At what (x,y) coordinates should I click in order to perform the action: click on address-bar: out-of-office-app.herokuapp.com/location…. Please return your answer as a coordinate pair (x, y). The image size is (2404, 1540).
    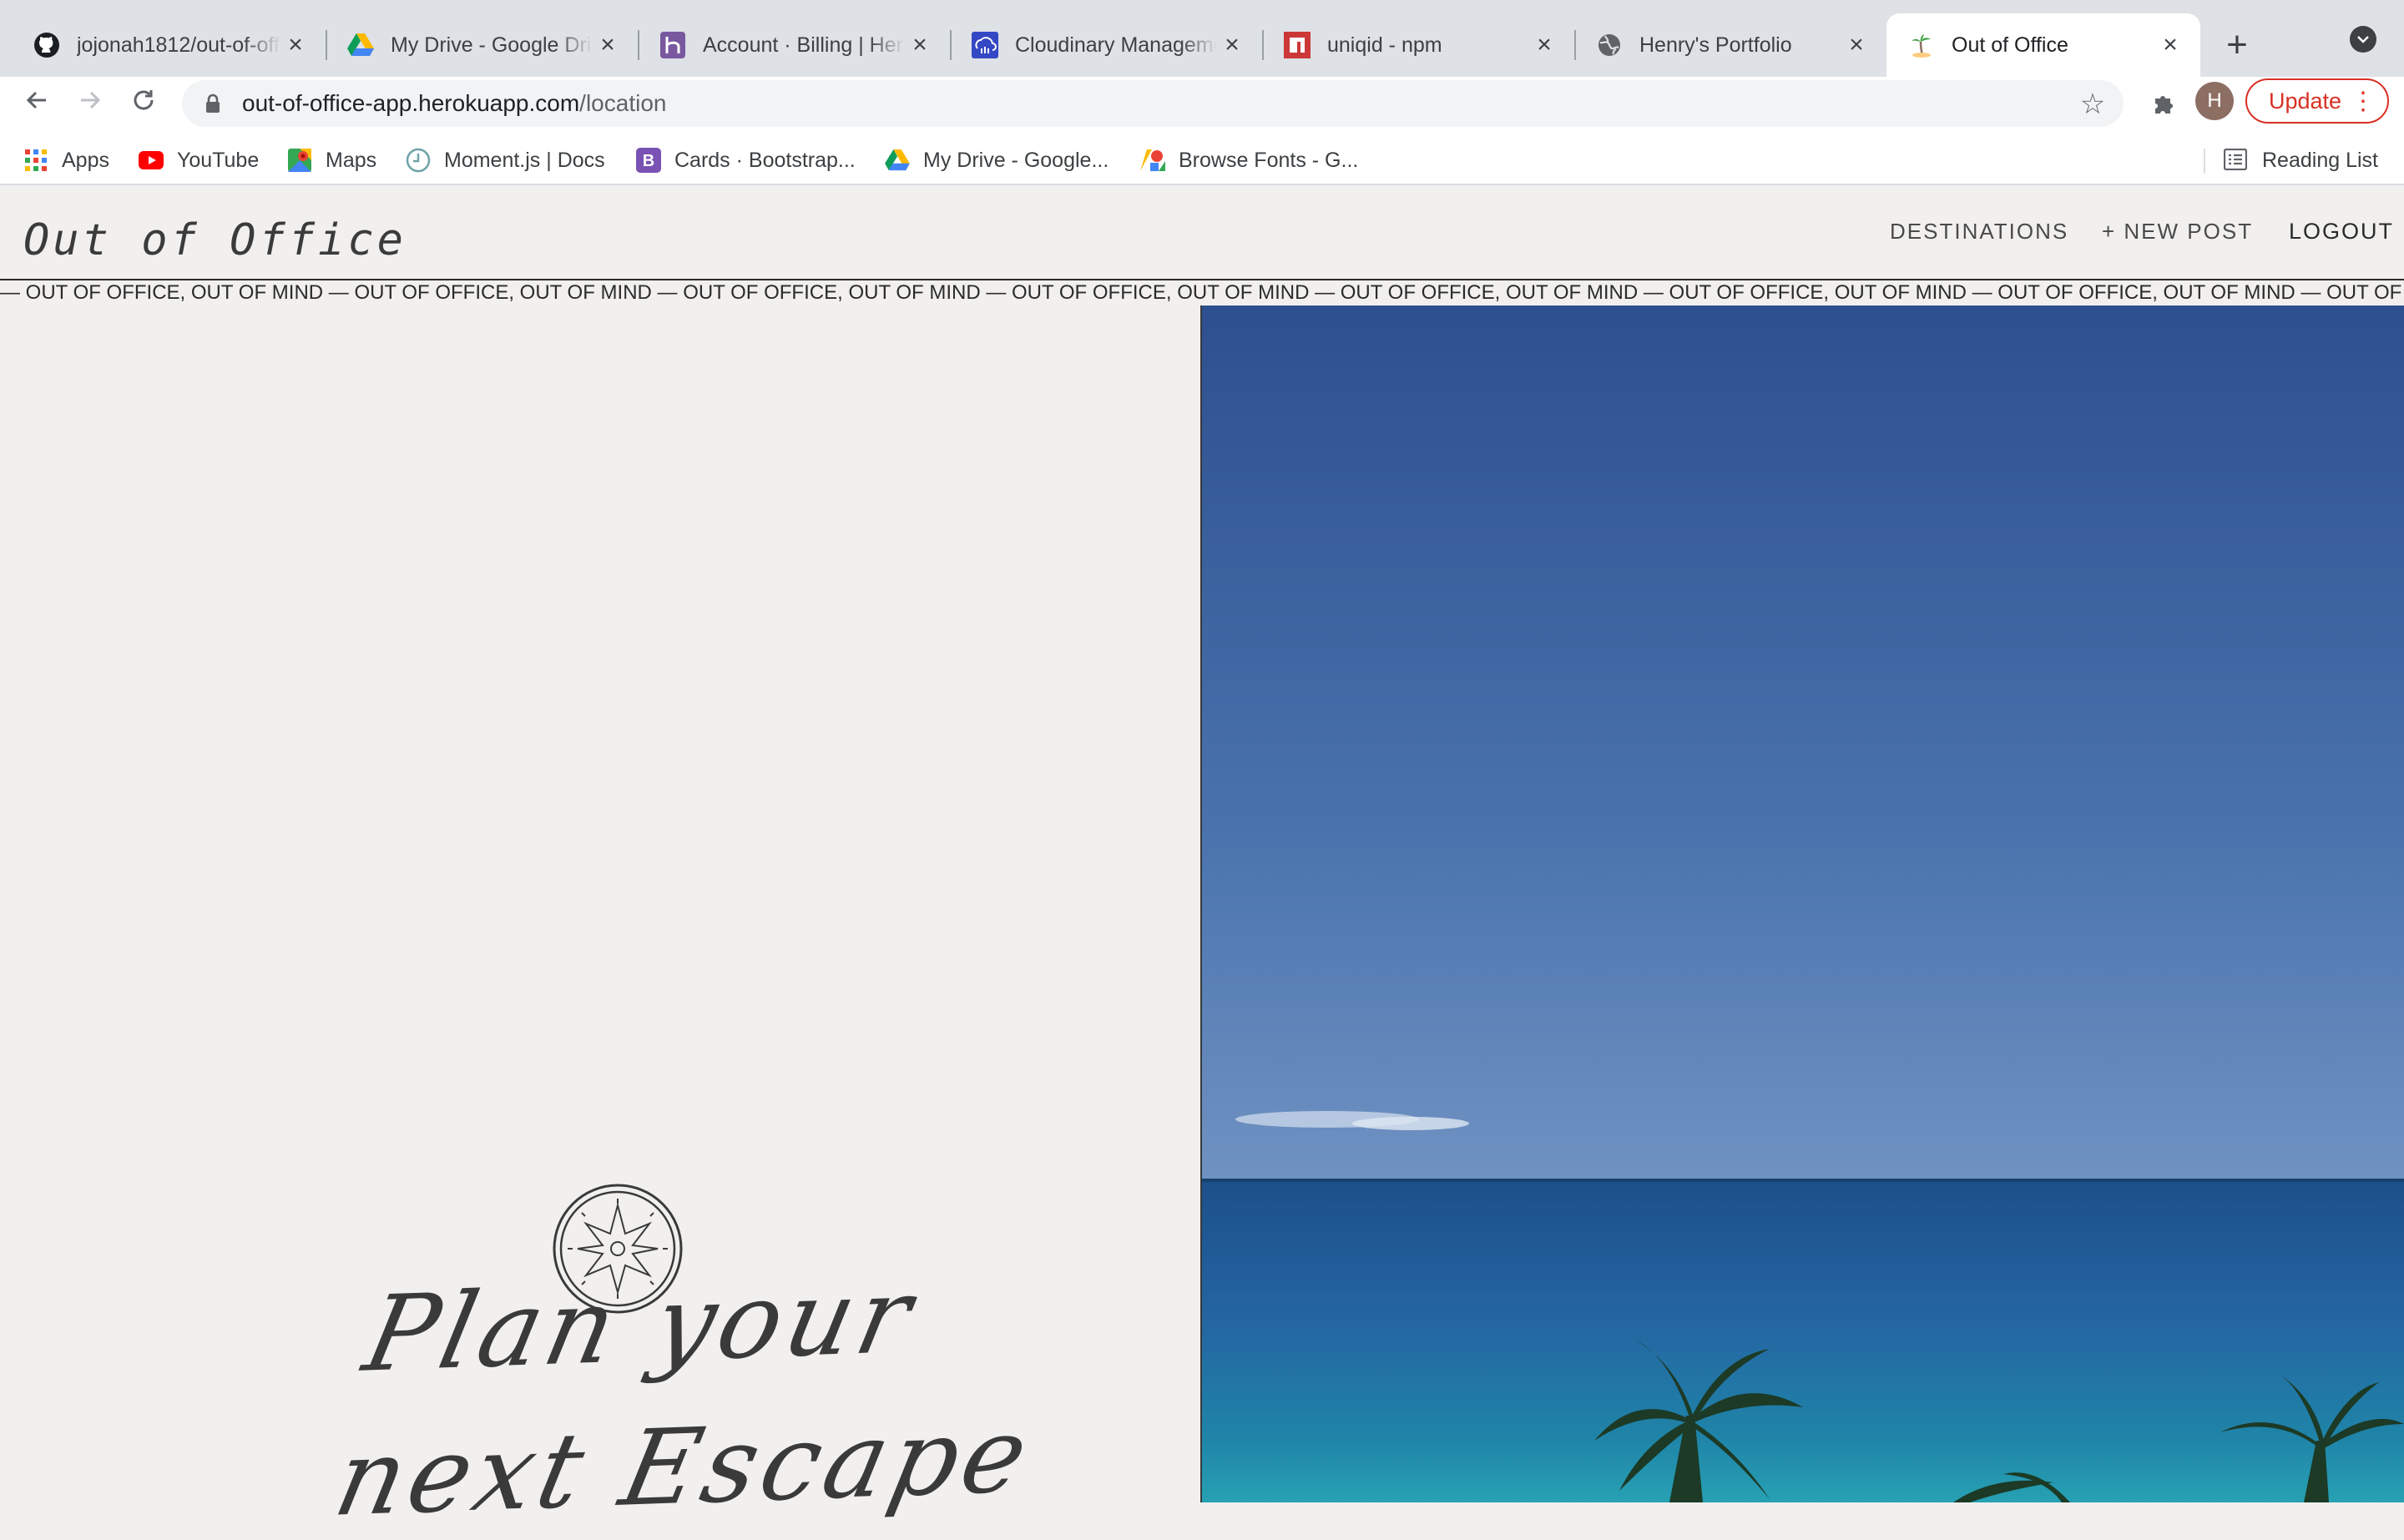
    Looking at the image, I should click on (1153, 103).